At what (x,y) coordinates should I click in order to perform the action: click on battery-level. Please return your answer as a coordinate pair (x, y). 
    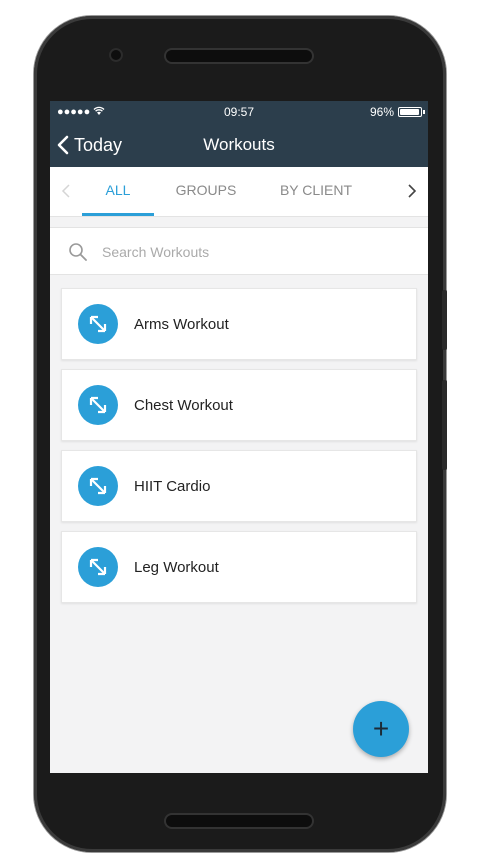
    Looking at the image, I should click on (410, 112).